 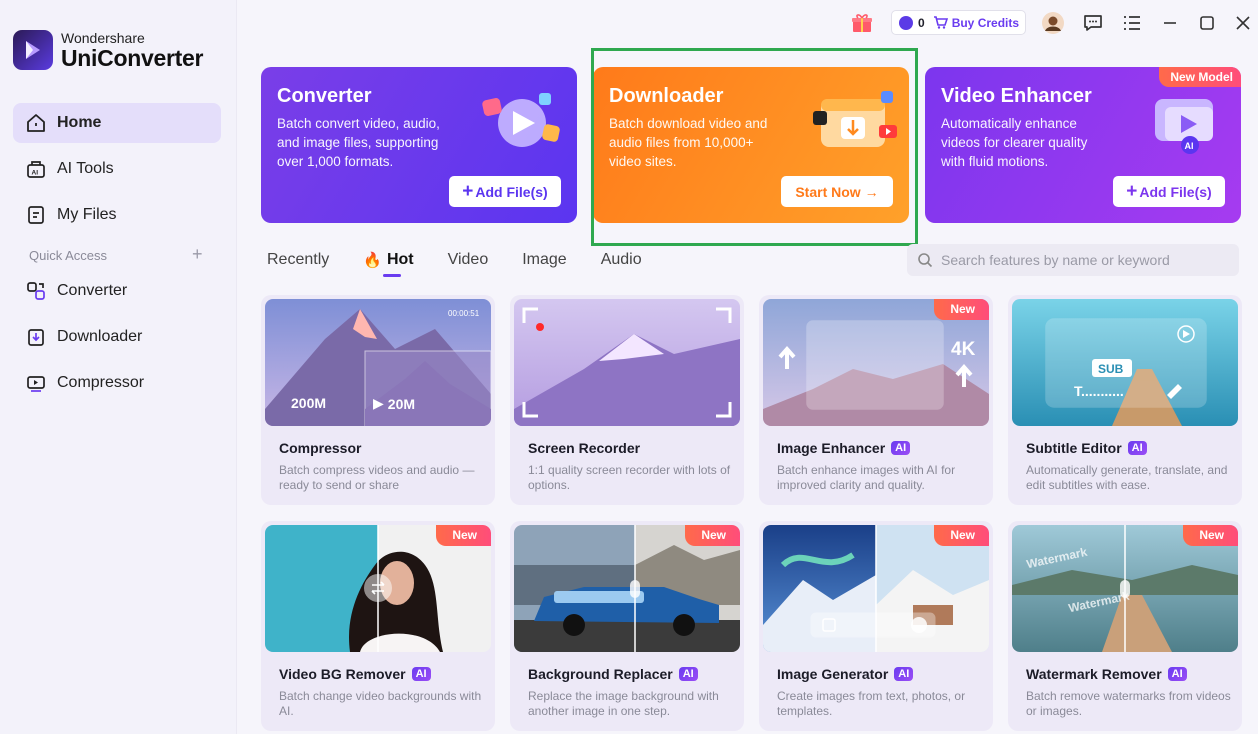 What do you see at coordinates (1132, 23) in the screenshot?
I see `menu-icon` at bounding box center [1132, 23].